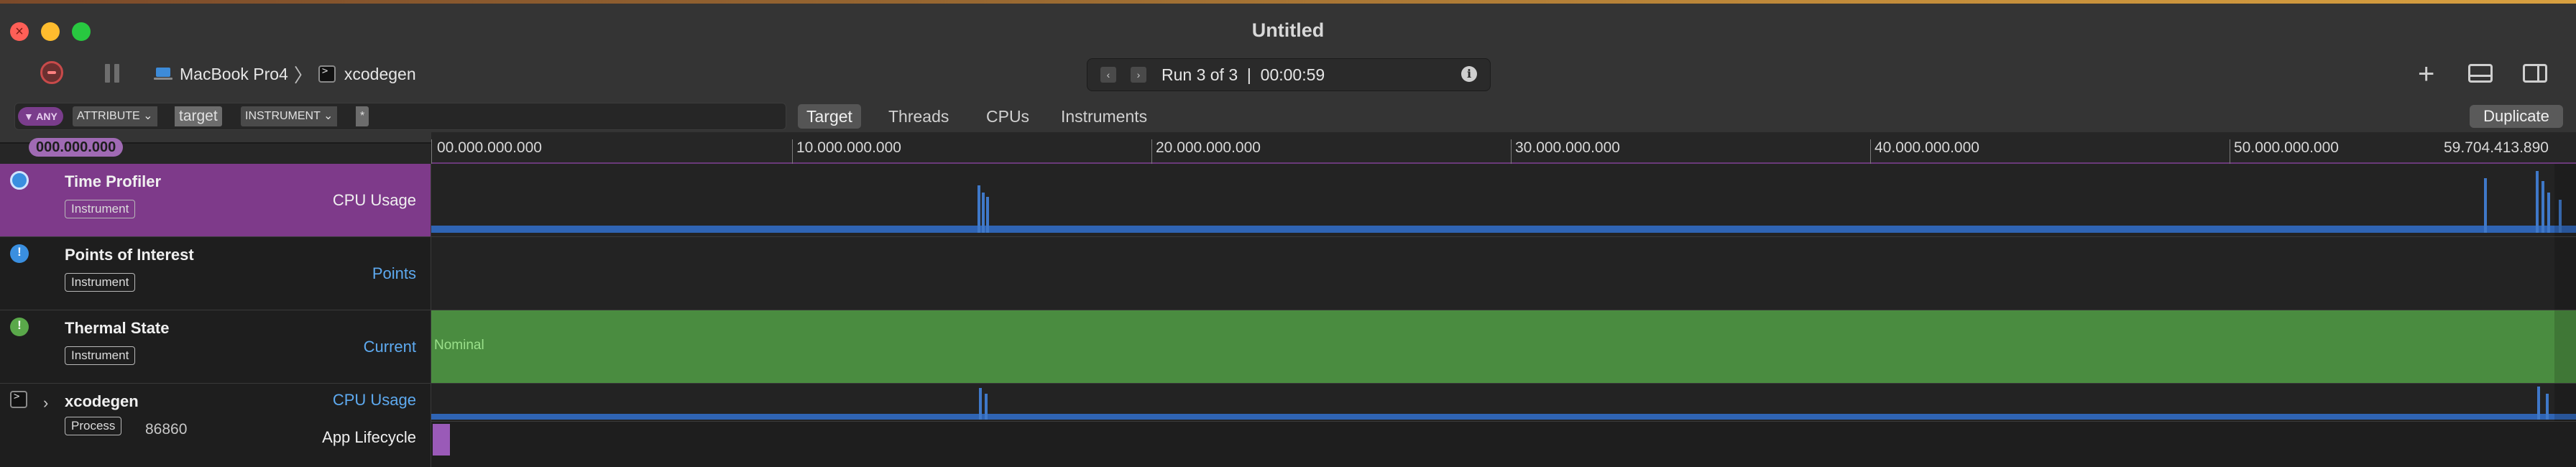 This screenshot has height=467, width=2576. I want to click on laptop-icon, so click(163, 74).